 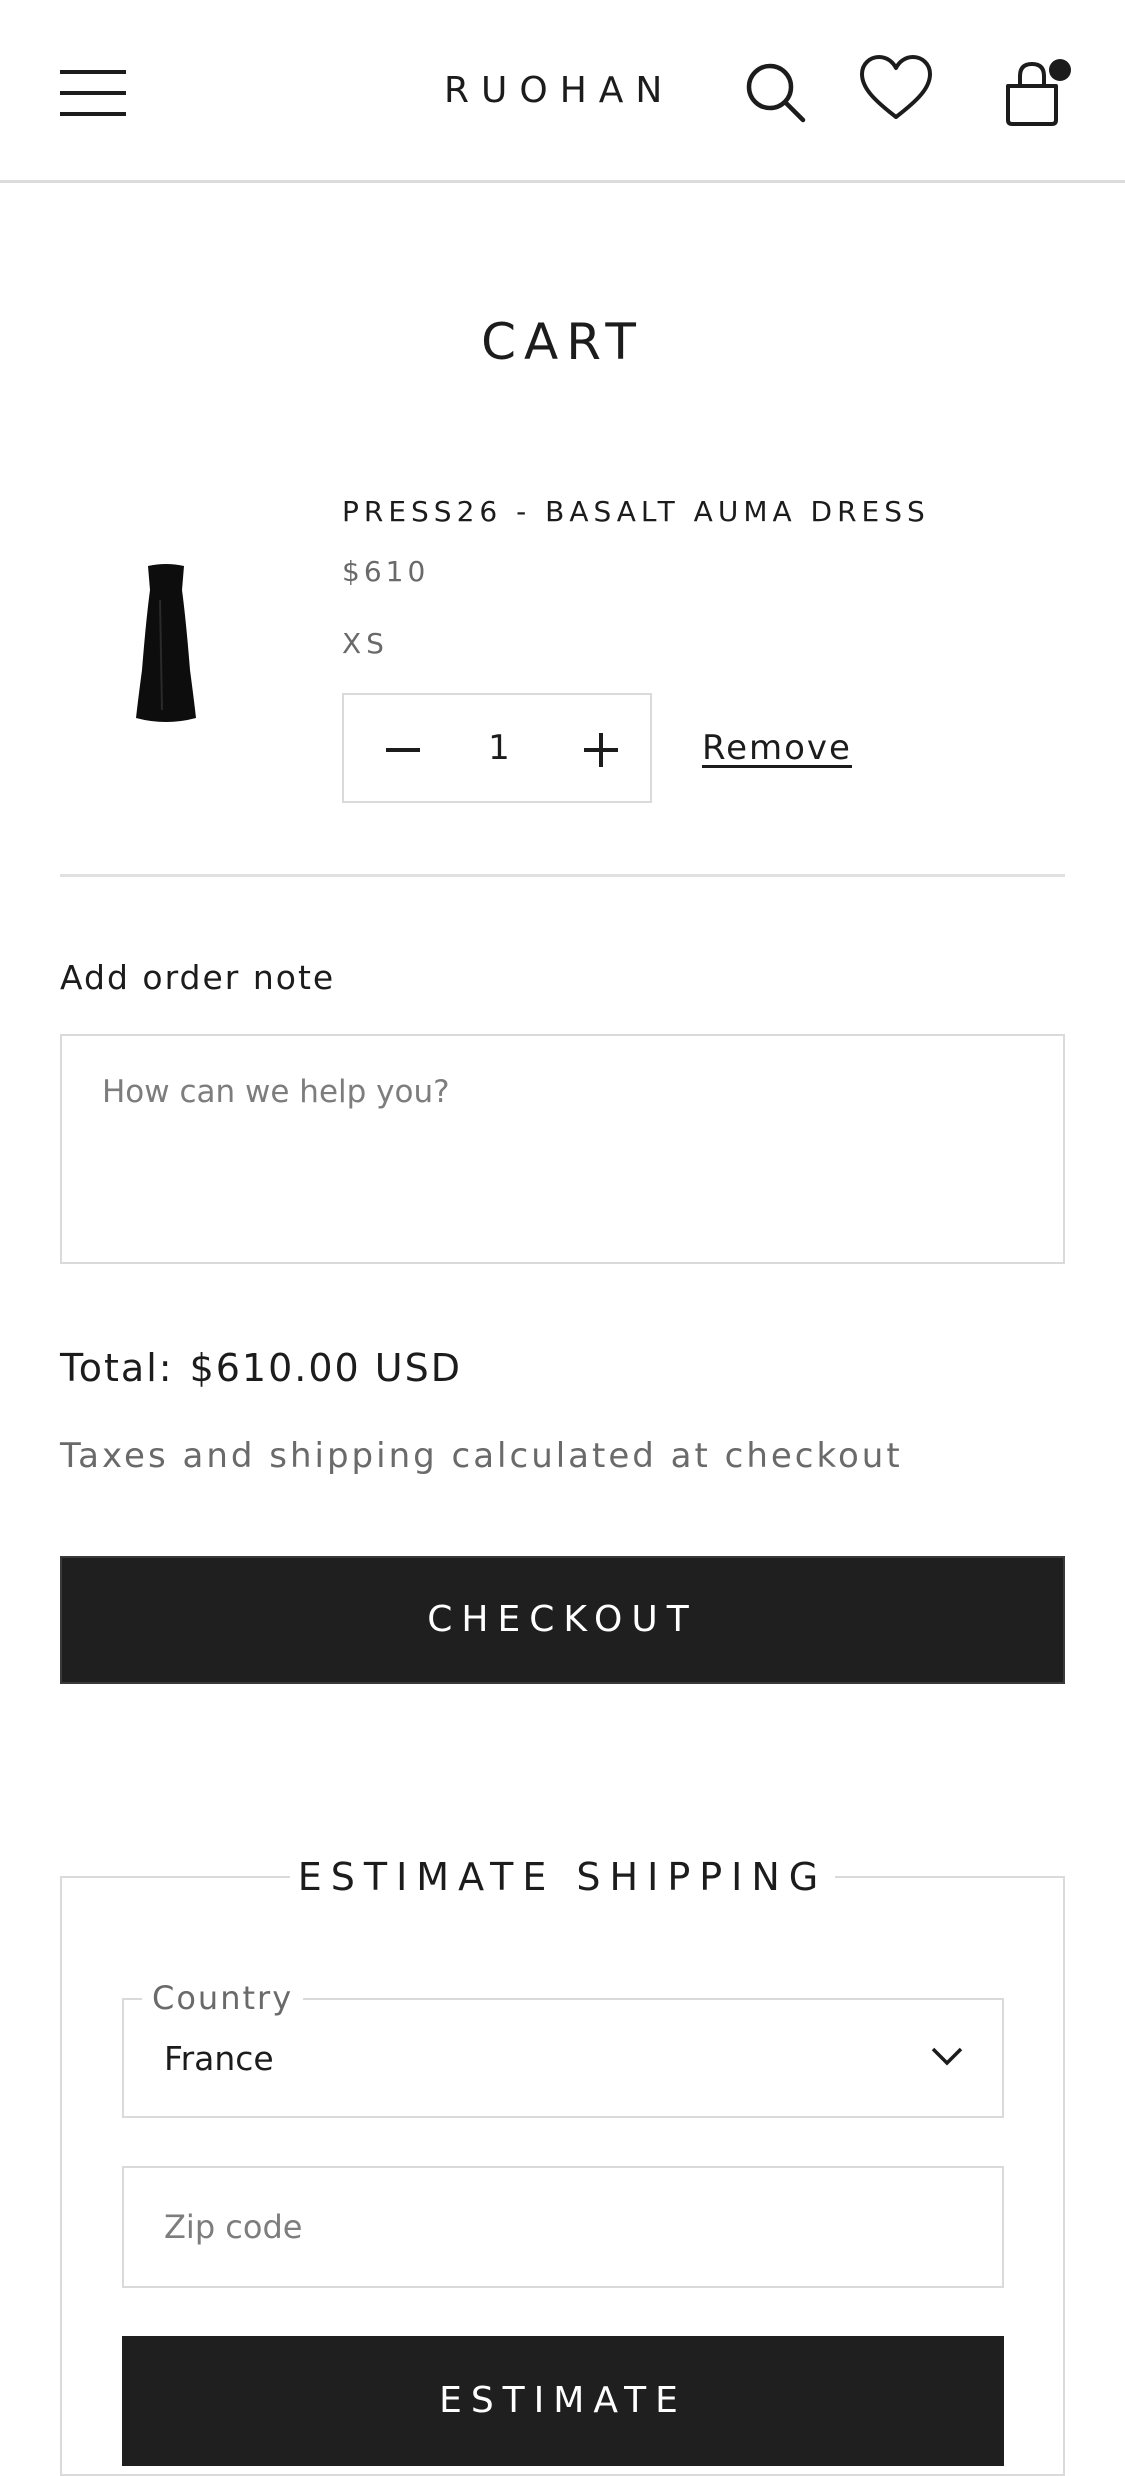 What do you see at coordinates (777, 748) in the screenshot?
I see `remove-link: Remove` at bounding box center [777, 748].